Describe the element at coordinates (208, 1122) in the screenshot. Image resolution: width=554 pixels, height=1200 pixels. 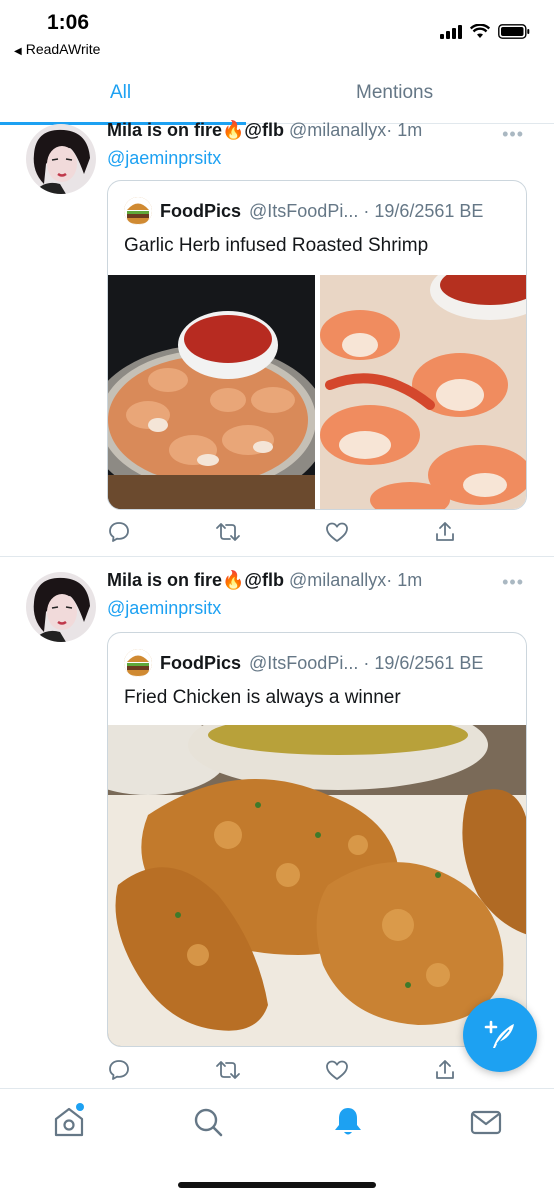
I see `search-icon` at that location.